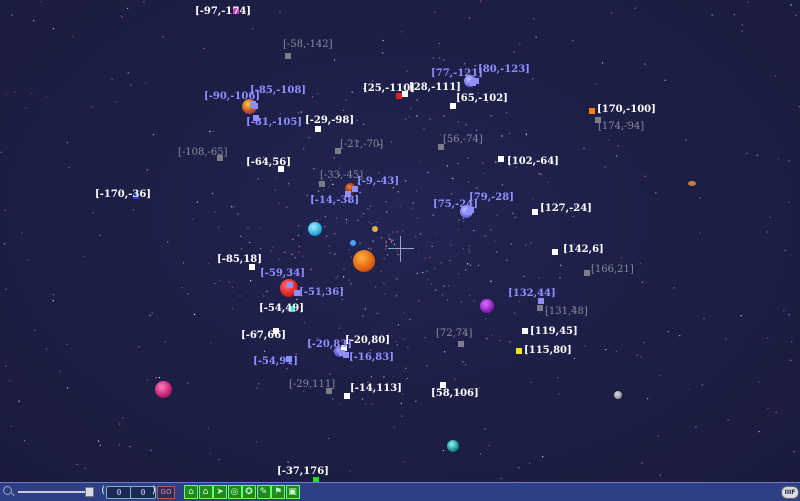  Describe the element at coordinates (375, 229) in the screenshot. I see `planet-small-gold` at that location.